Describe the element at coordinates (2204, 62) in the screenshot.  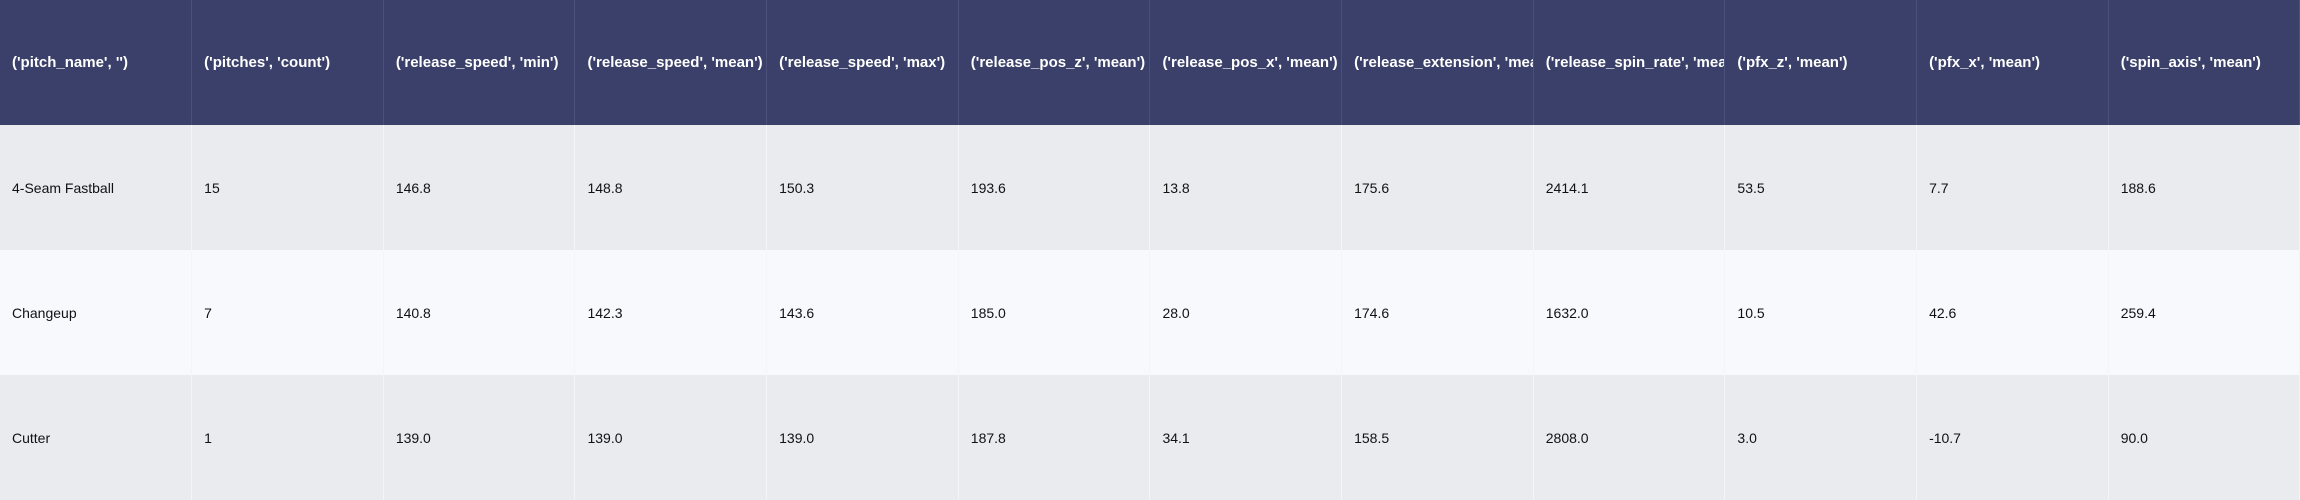
I see `column-header-spin-axis-mean: ('spin_axis', 'mean')` at that location.